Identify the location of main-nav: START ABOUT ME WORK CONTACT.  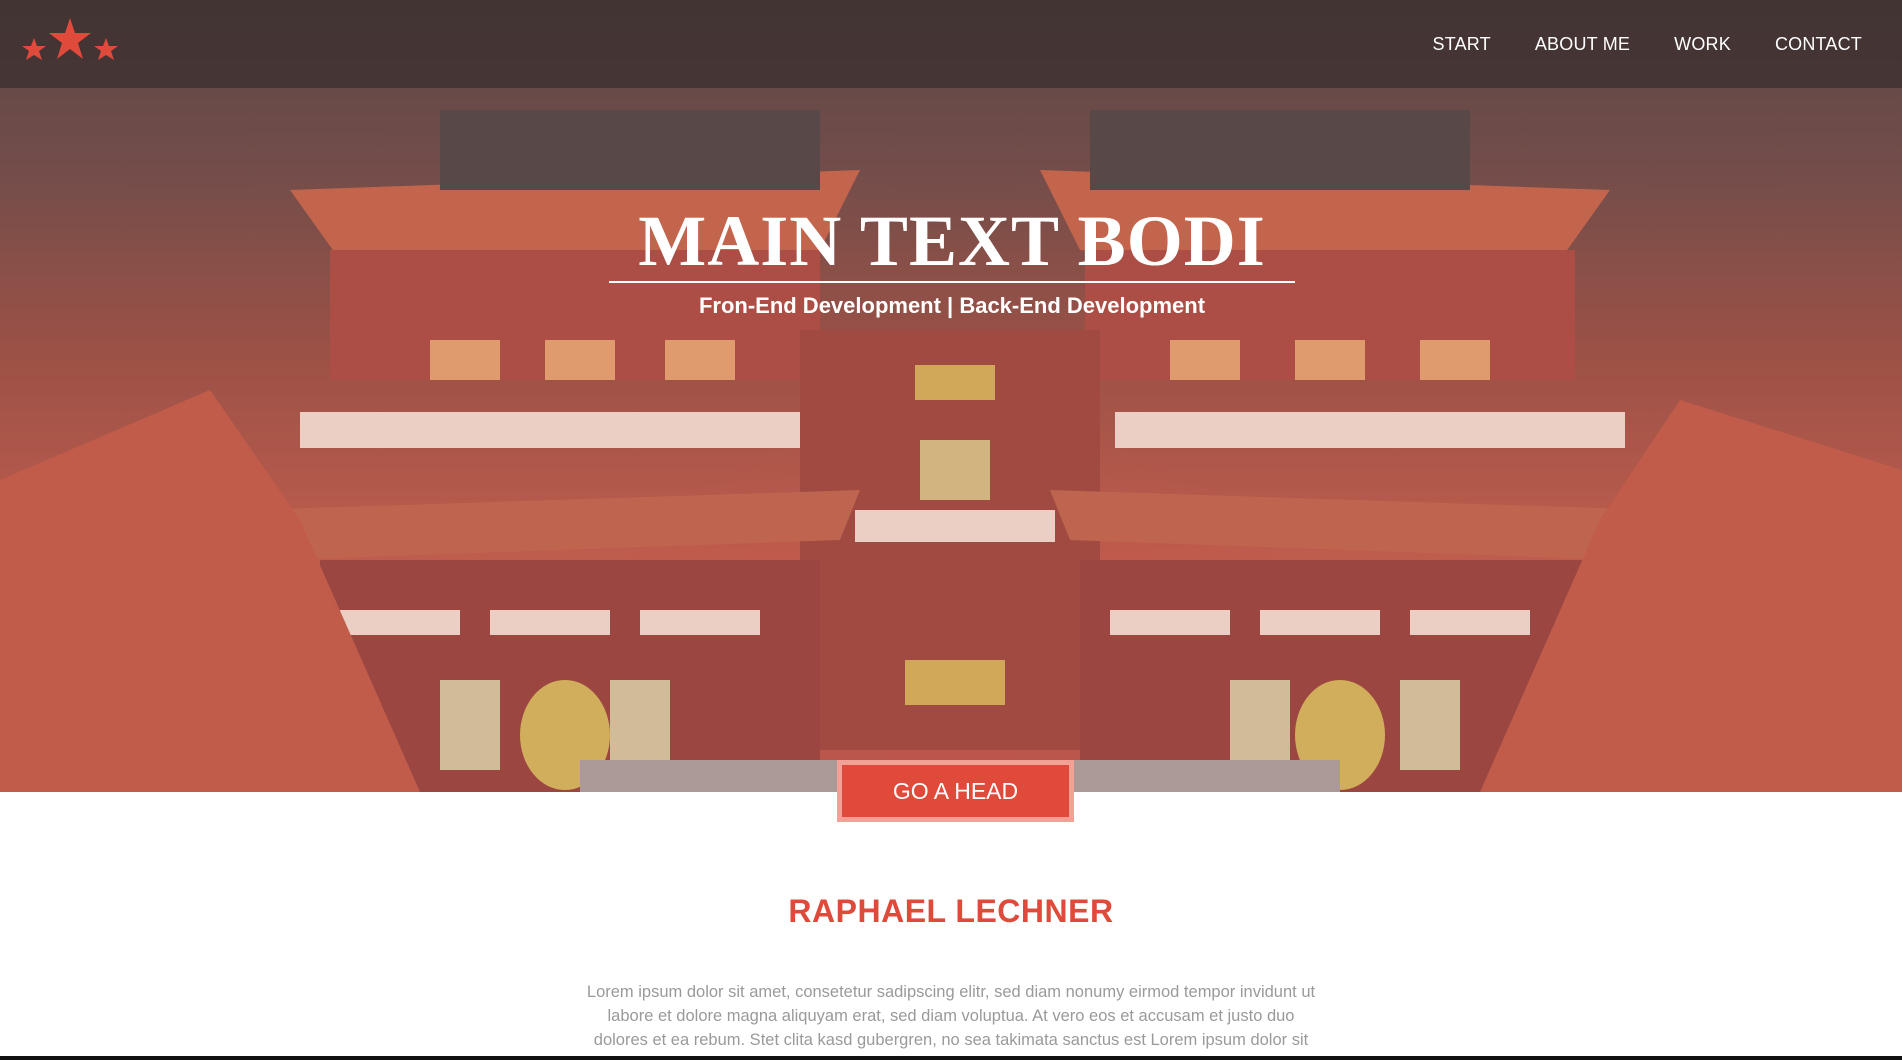
(1667, 44).